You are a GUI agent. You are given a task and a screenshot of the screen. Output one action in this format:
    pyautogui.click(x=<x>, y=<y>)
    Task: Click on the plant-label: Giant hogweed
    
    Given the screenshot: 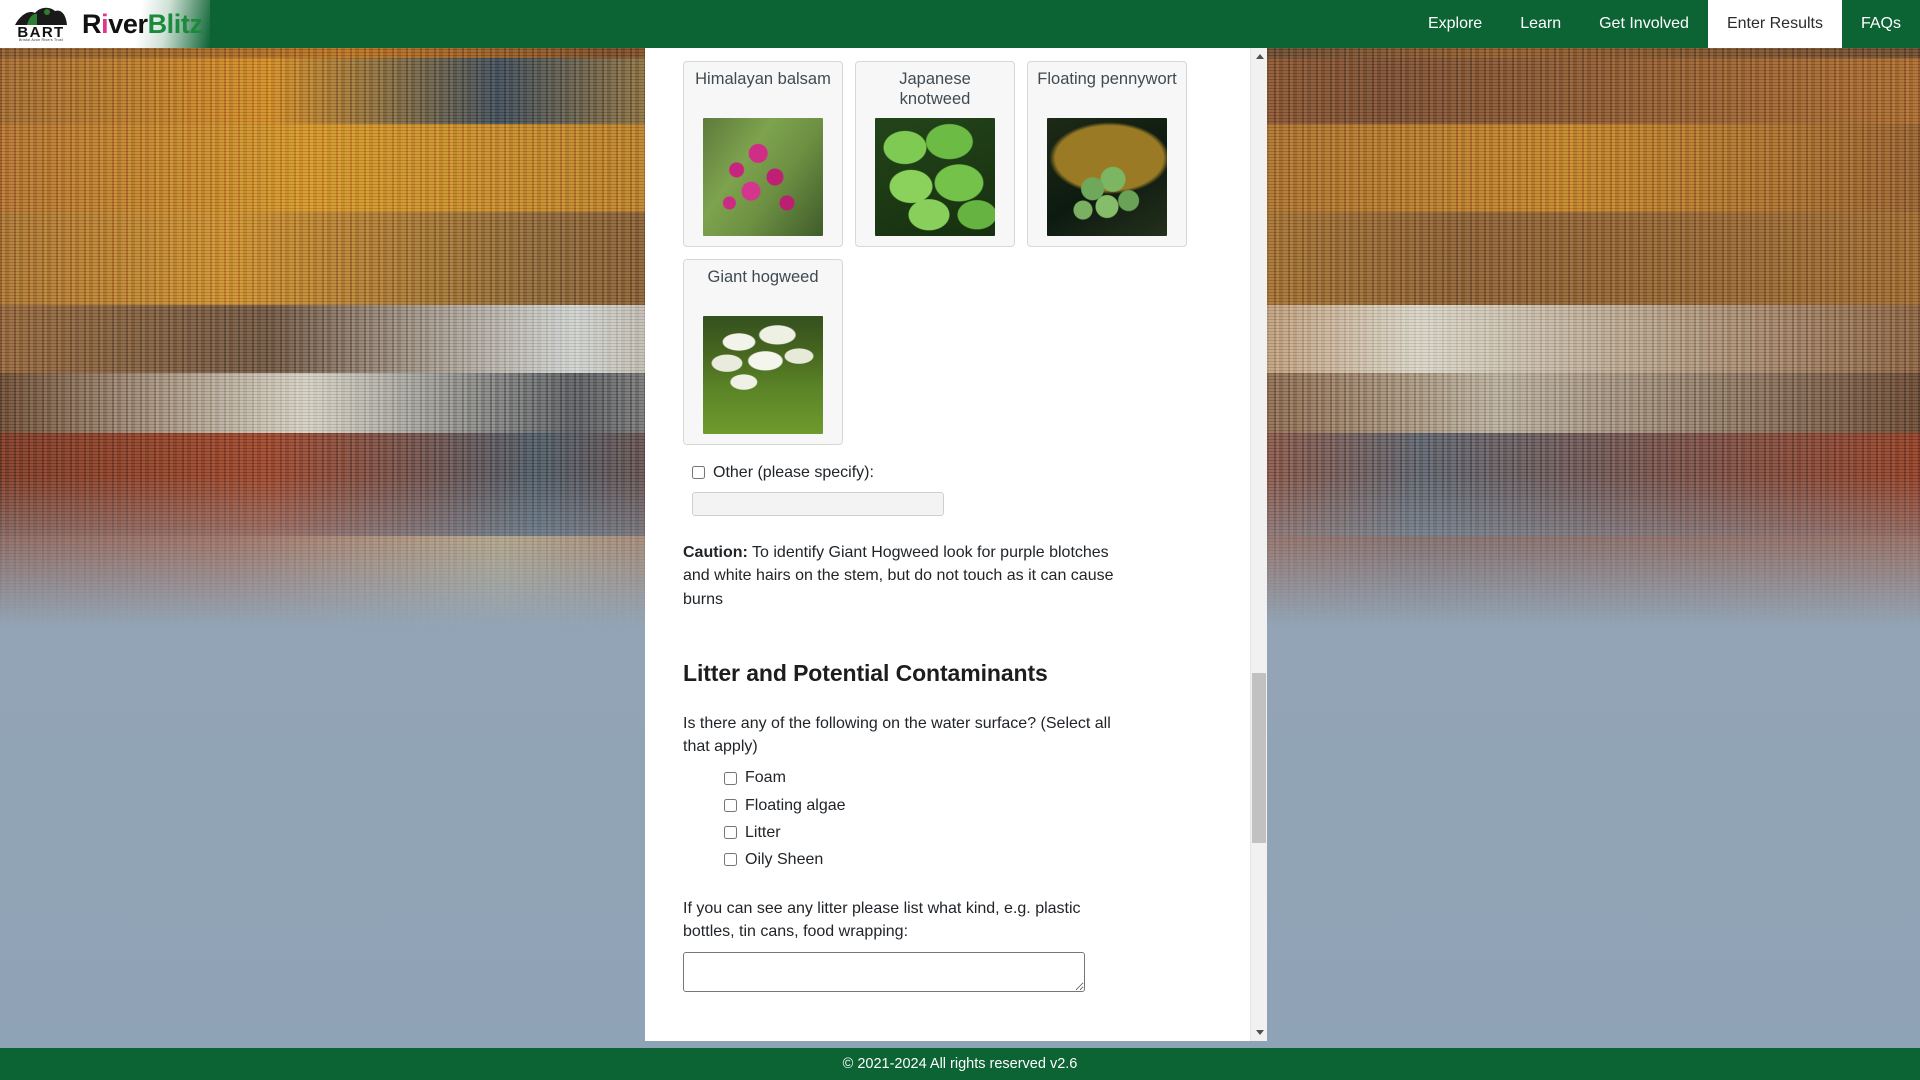 What is the action you would take?
    pyautogui.click(x=763, y=277)
    